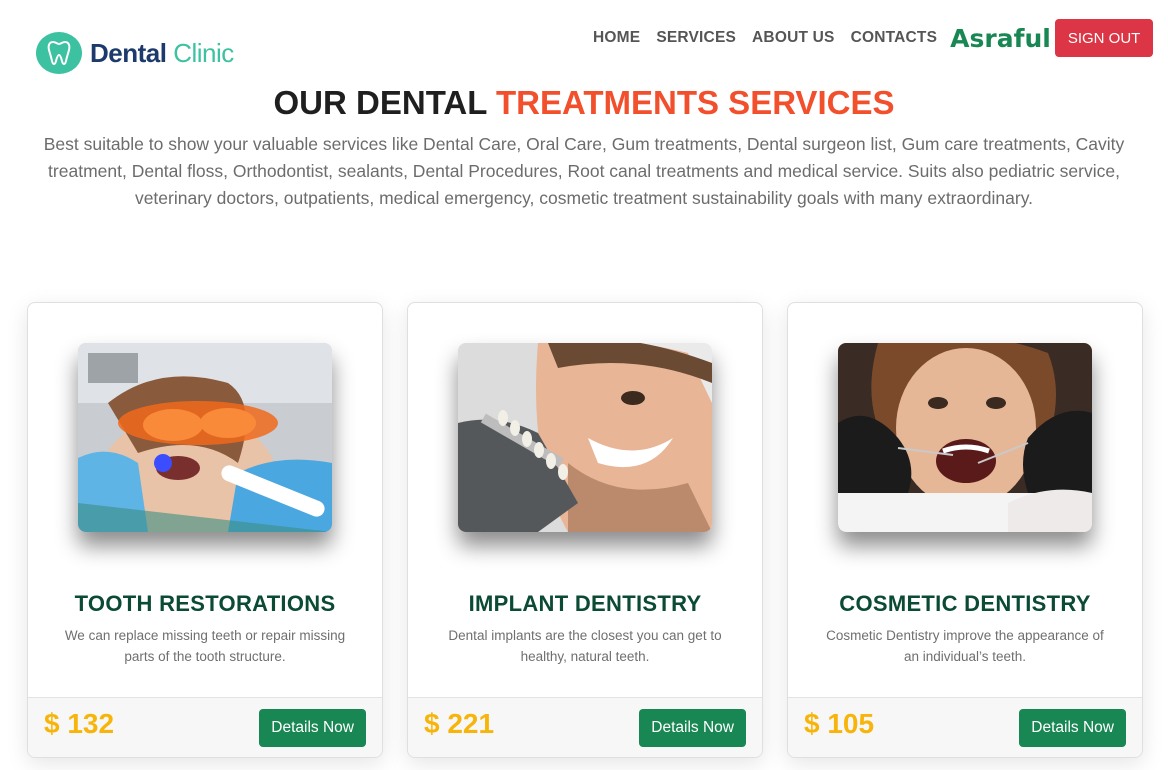 Image resolution: width=1168 pixels, height=770 pixels. I want to click on brand-name: Dental Clinic, so click(162, 53).